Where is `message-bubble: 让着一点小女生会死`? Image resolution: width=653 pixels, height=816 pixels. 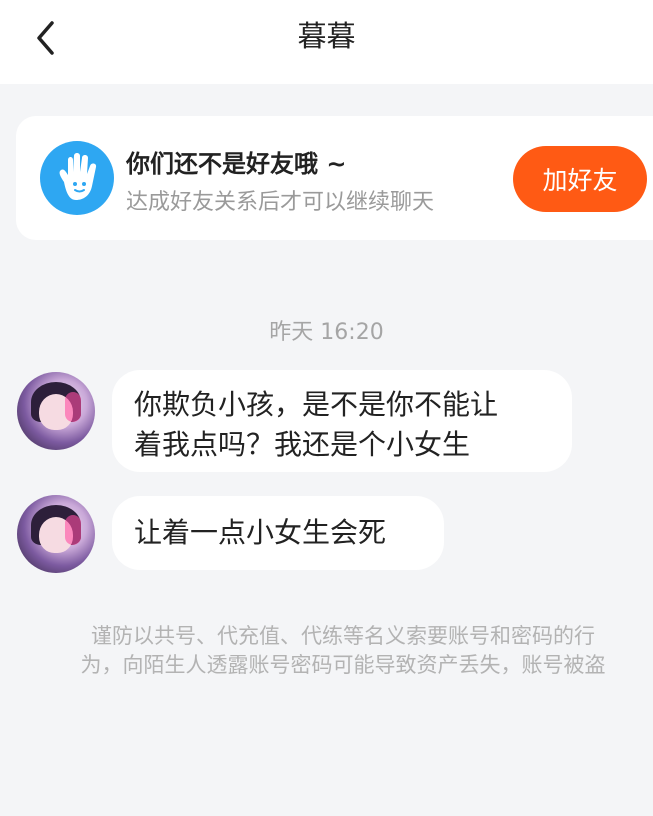 message-bubble: 让着一点小女生会死 is located at coordinates (278, 533).